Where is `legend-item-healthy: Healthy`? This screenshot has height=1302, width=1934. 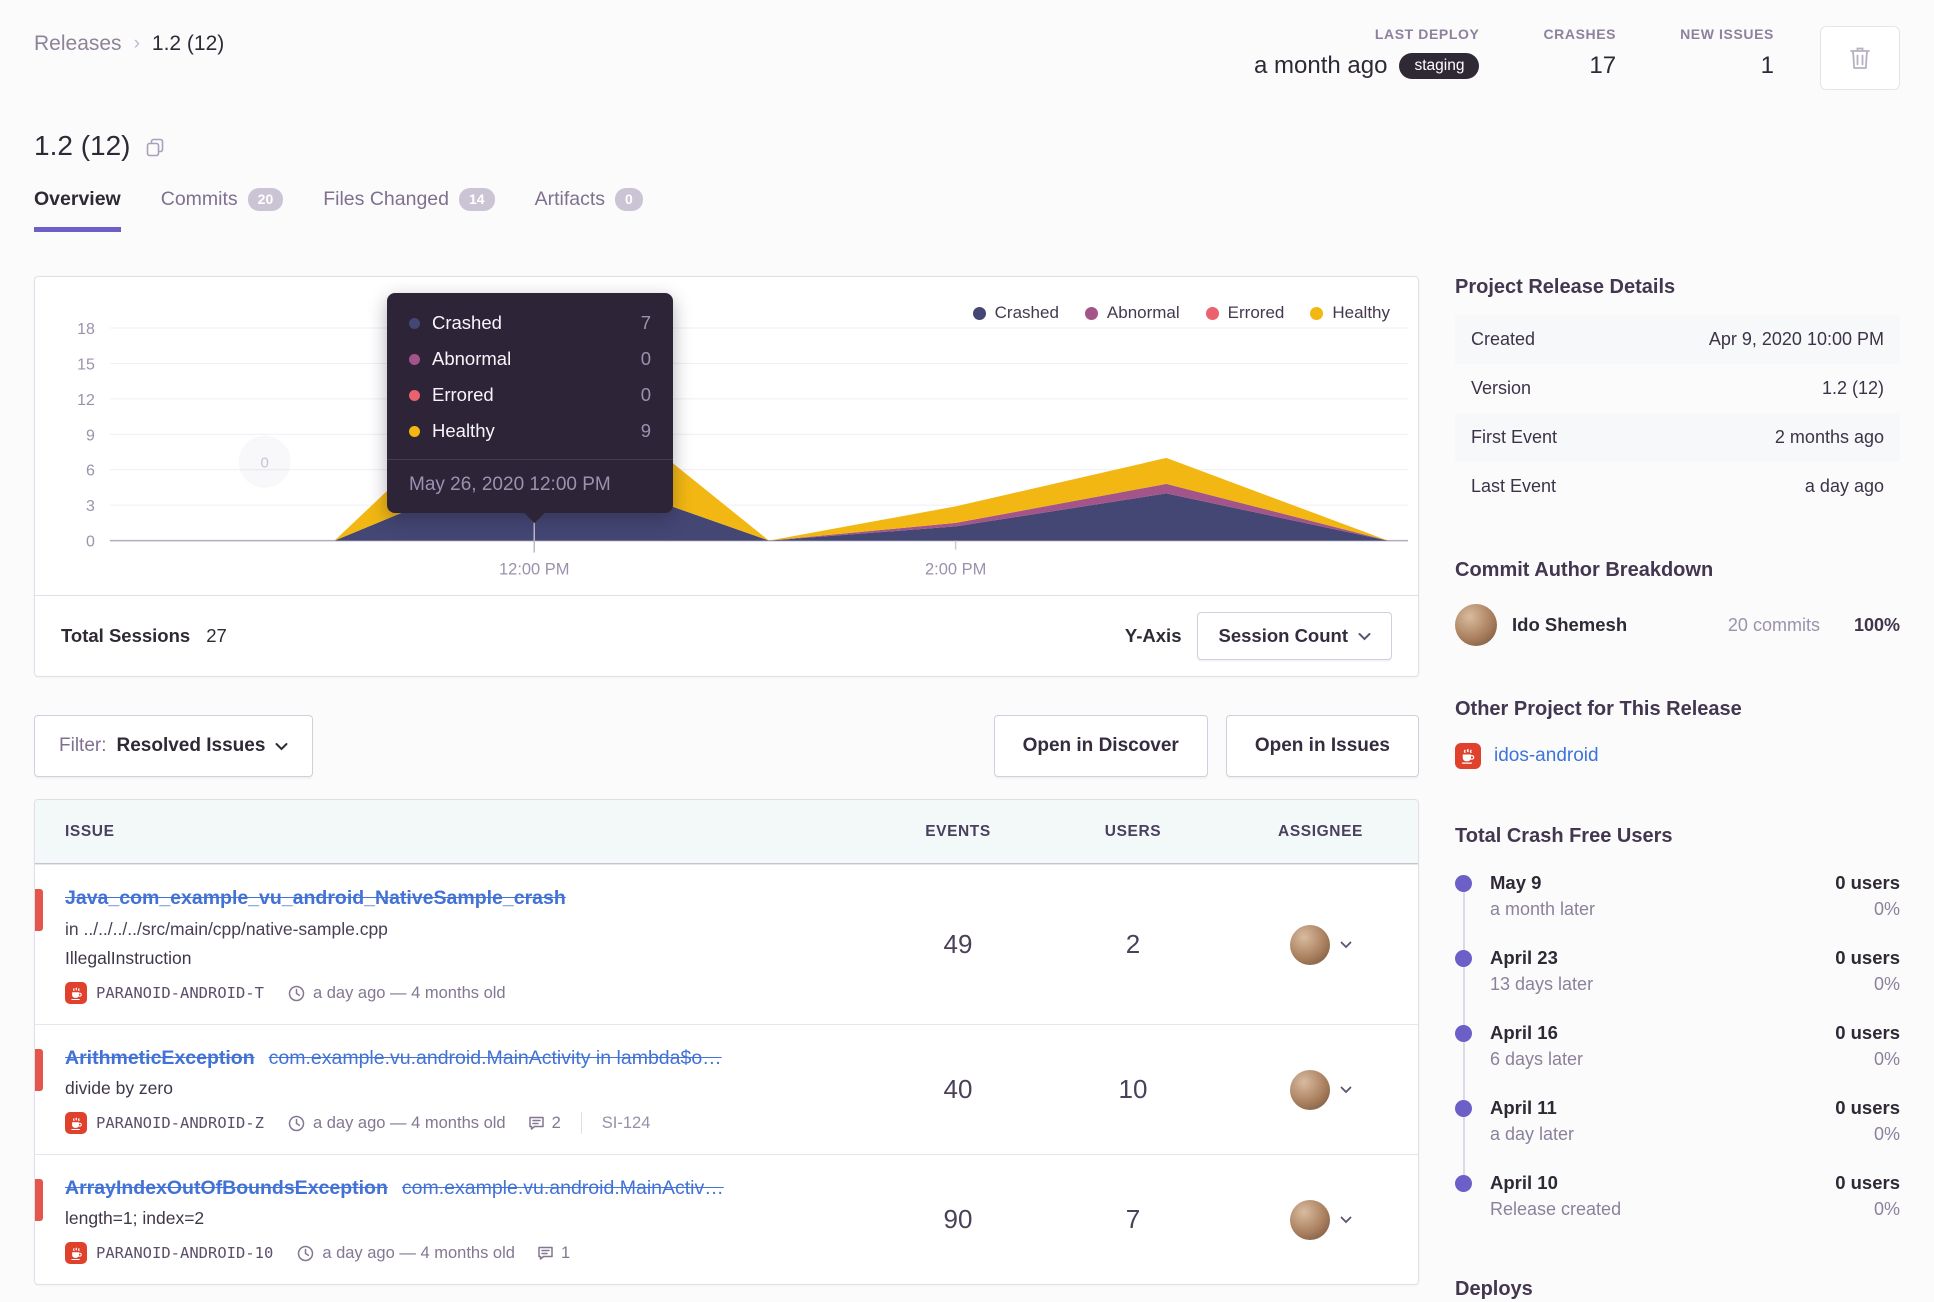
legend-item-healthy: Healthy is located at coordinates (1350, 313).